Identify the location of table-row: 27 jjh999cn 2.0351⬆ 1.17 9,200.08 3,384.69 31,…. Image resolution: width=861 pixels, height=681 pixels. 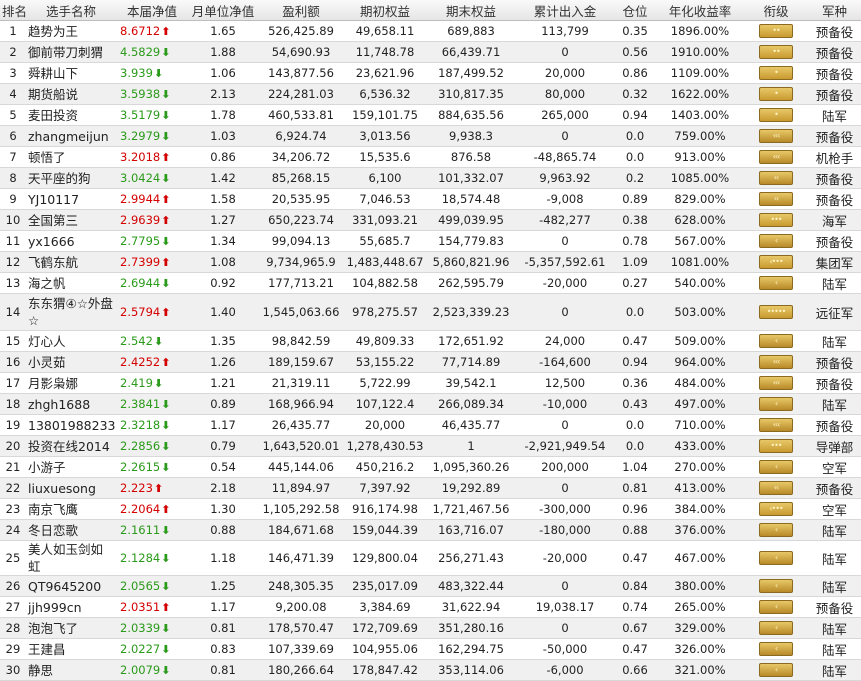
(430, 607).